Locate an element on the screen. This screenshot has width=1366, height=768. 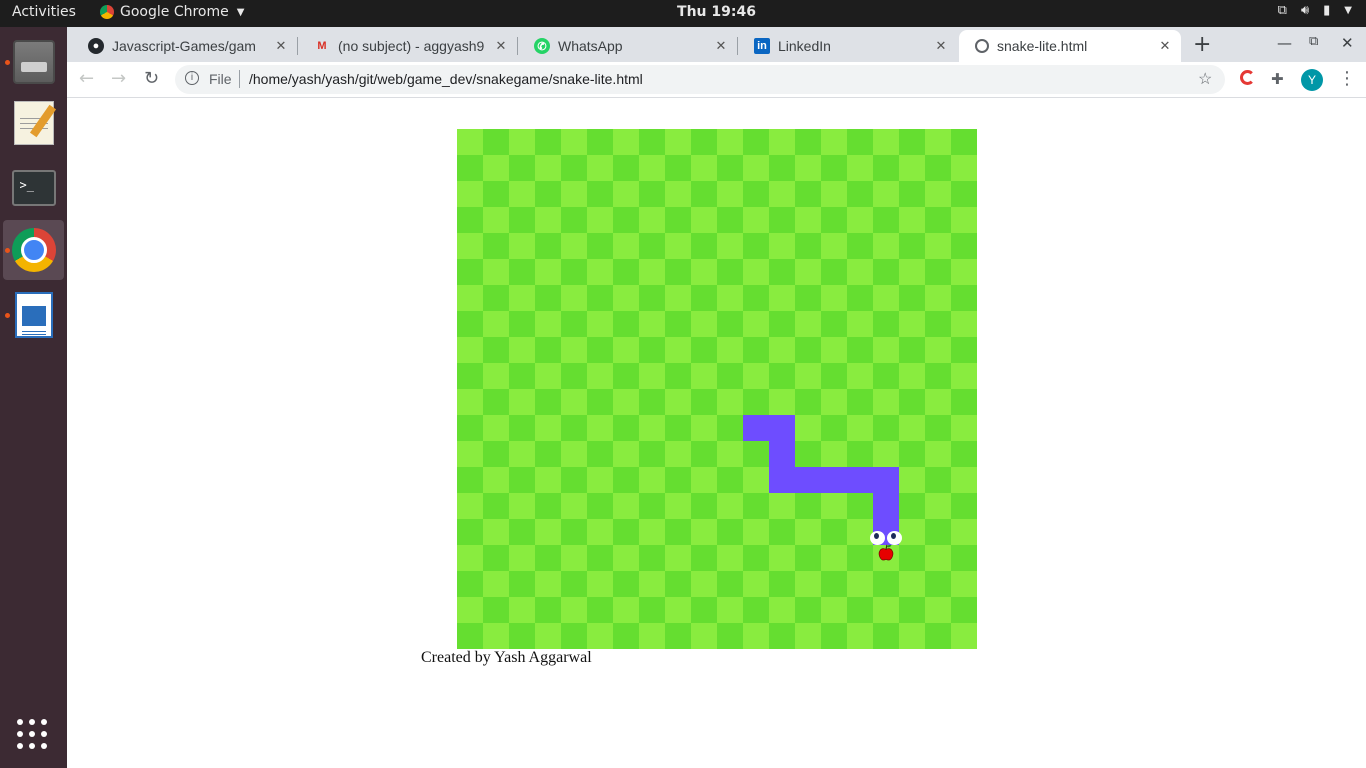
terminal-icon: >_ is located at coordinates (33, 188).